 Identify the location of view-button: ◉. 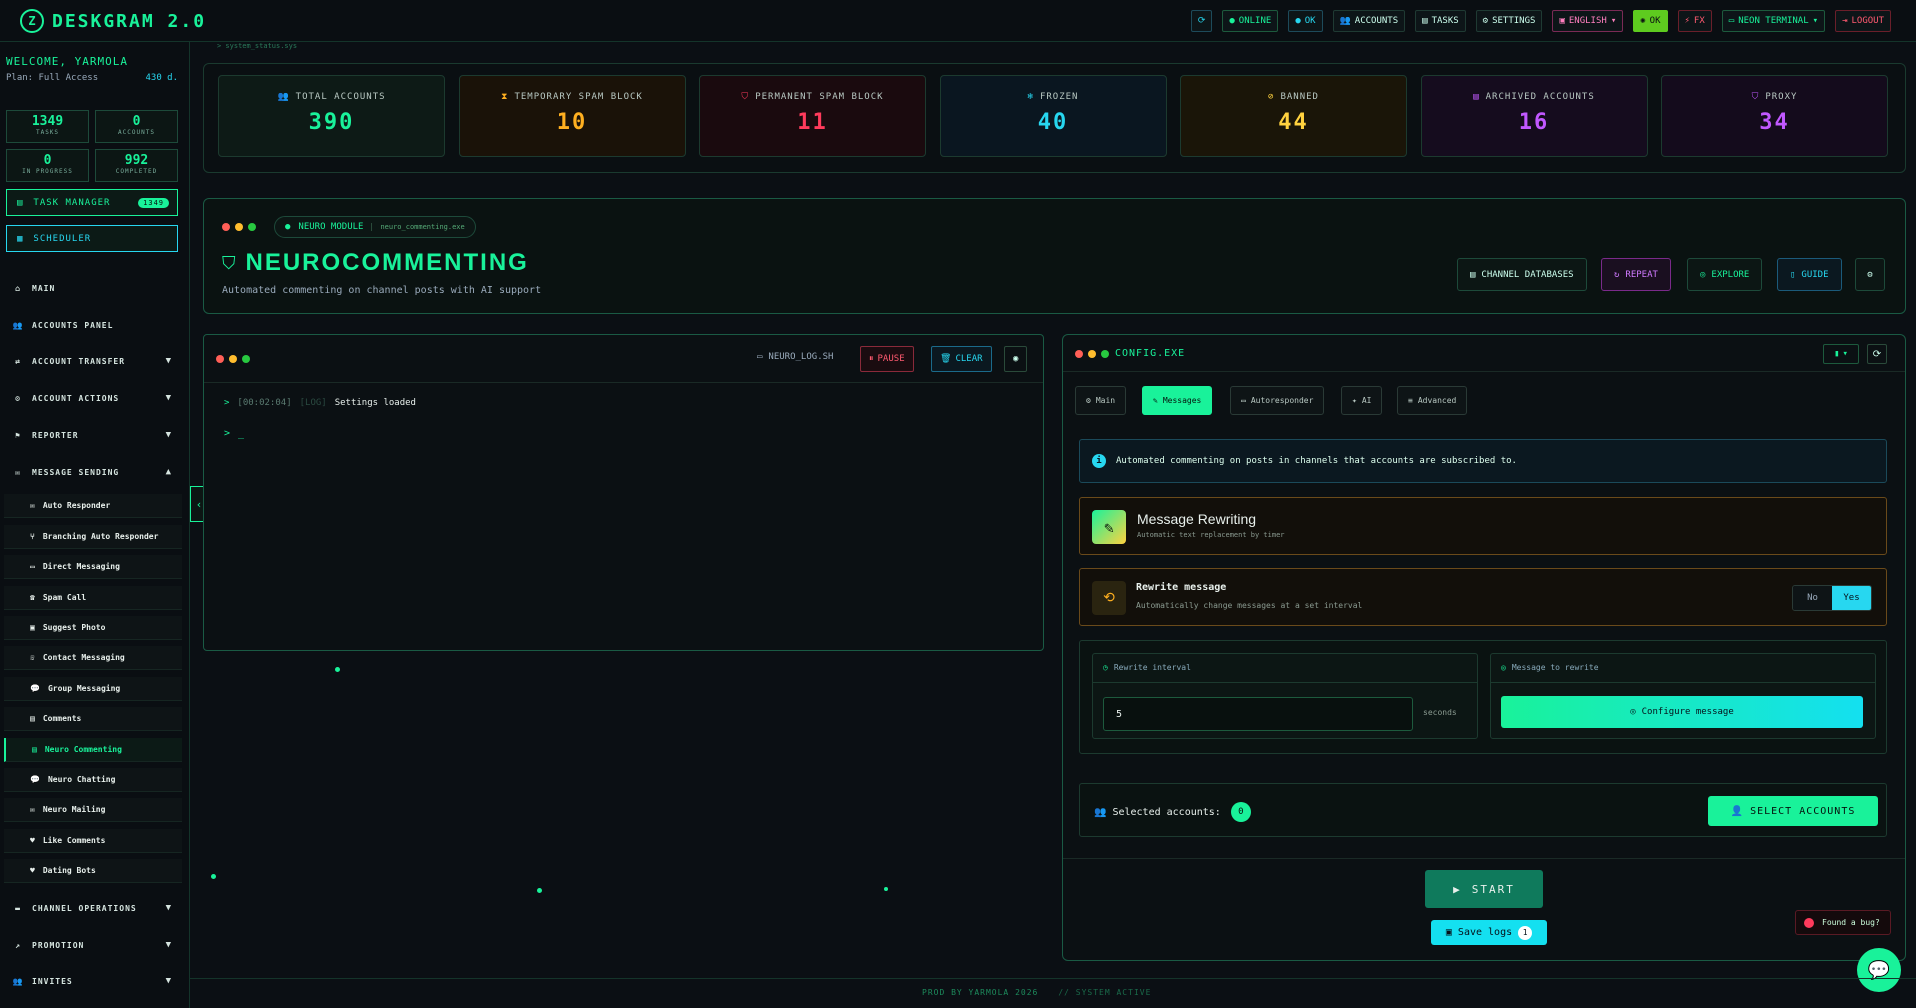
(1016, 359).